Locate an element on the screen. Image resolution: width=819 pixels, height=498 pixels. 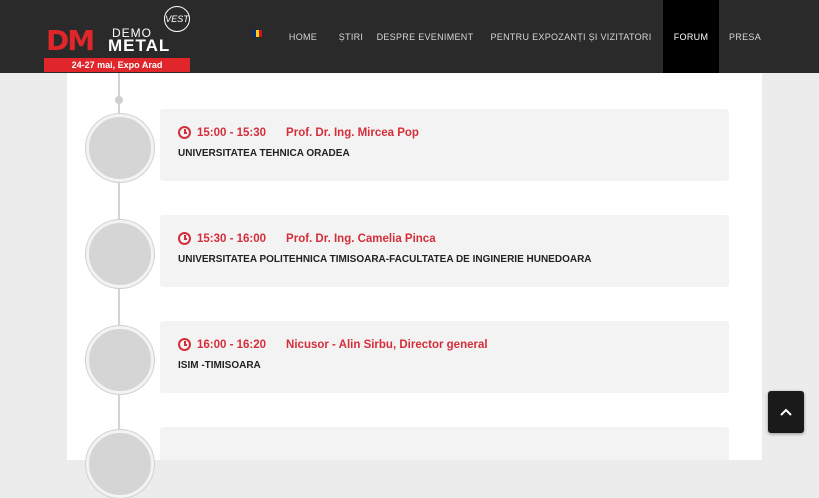
logo-vest-badge: VEST is located at coordinates (177, 19).